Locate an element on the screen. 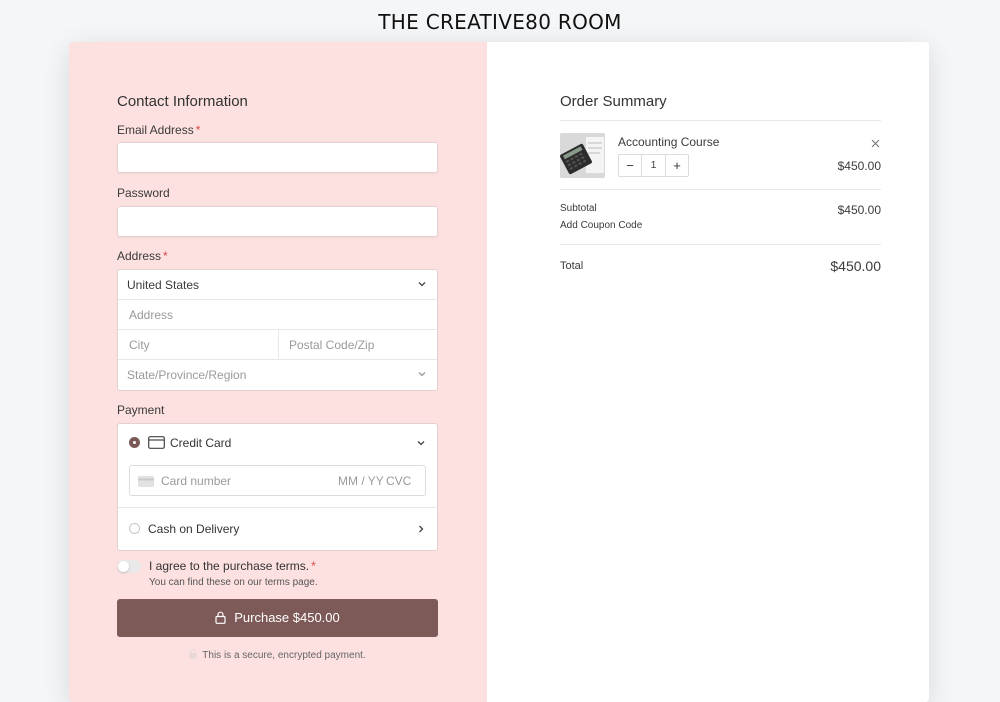  close-icon is located at coordinates (875, 143).